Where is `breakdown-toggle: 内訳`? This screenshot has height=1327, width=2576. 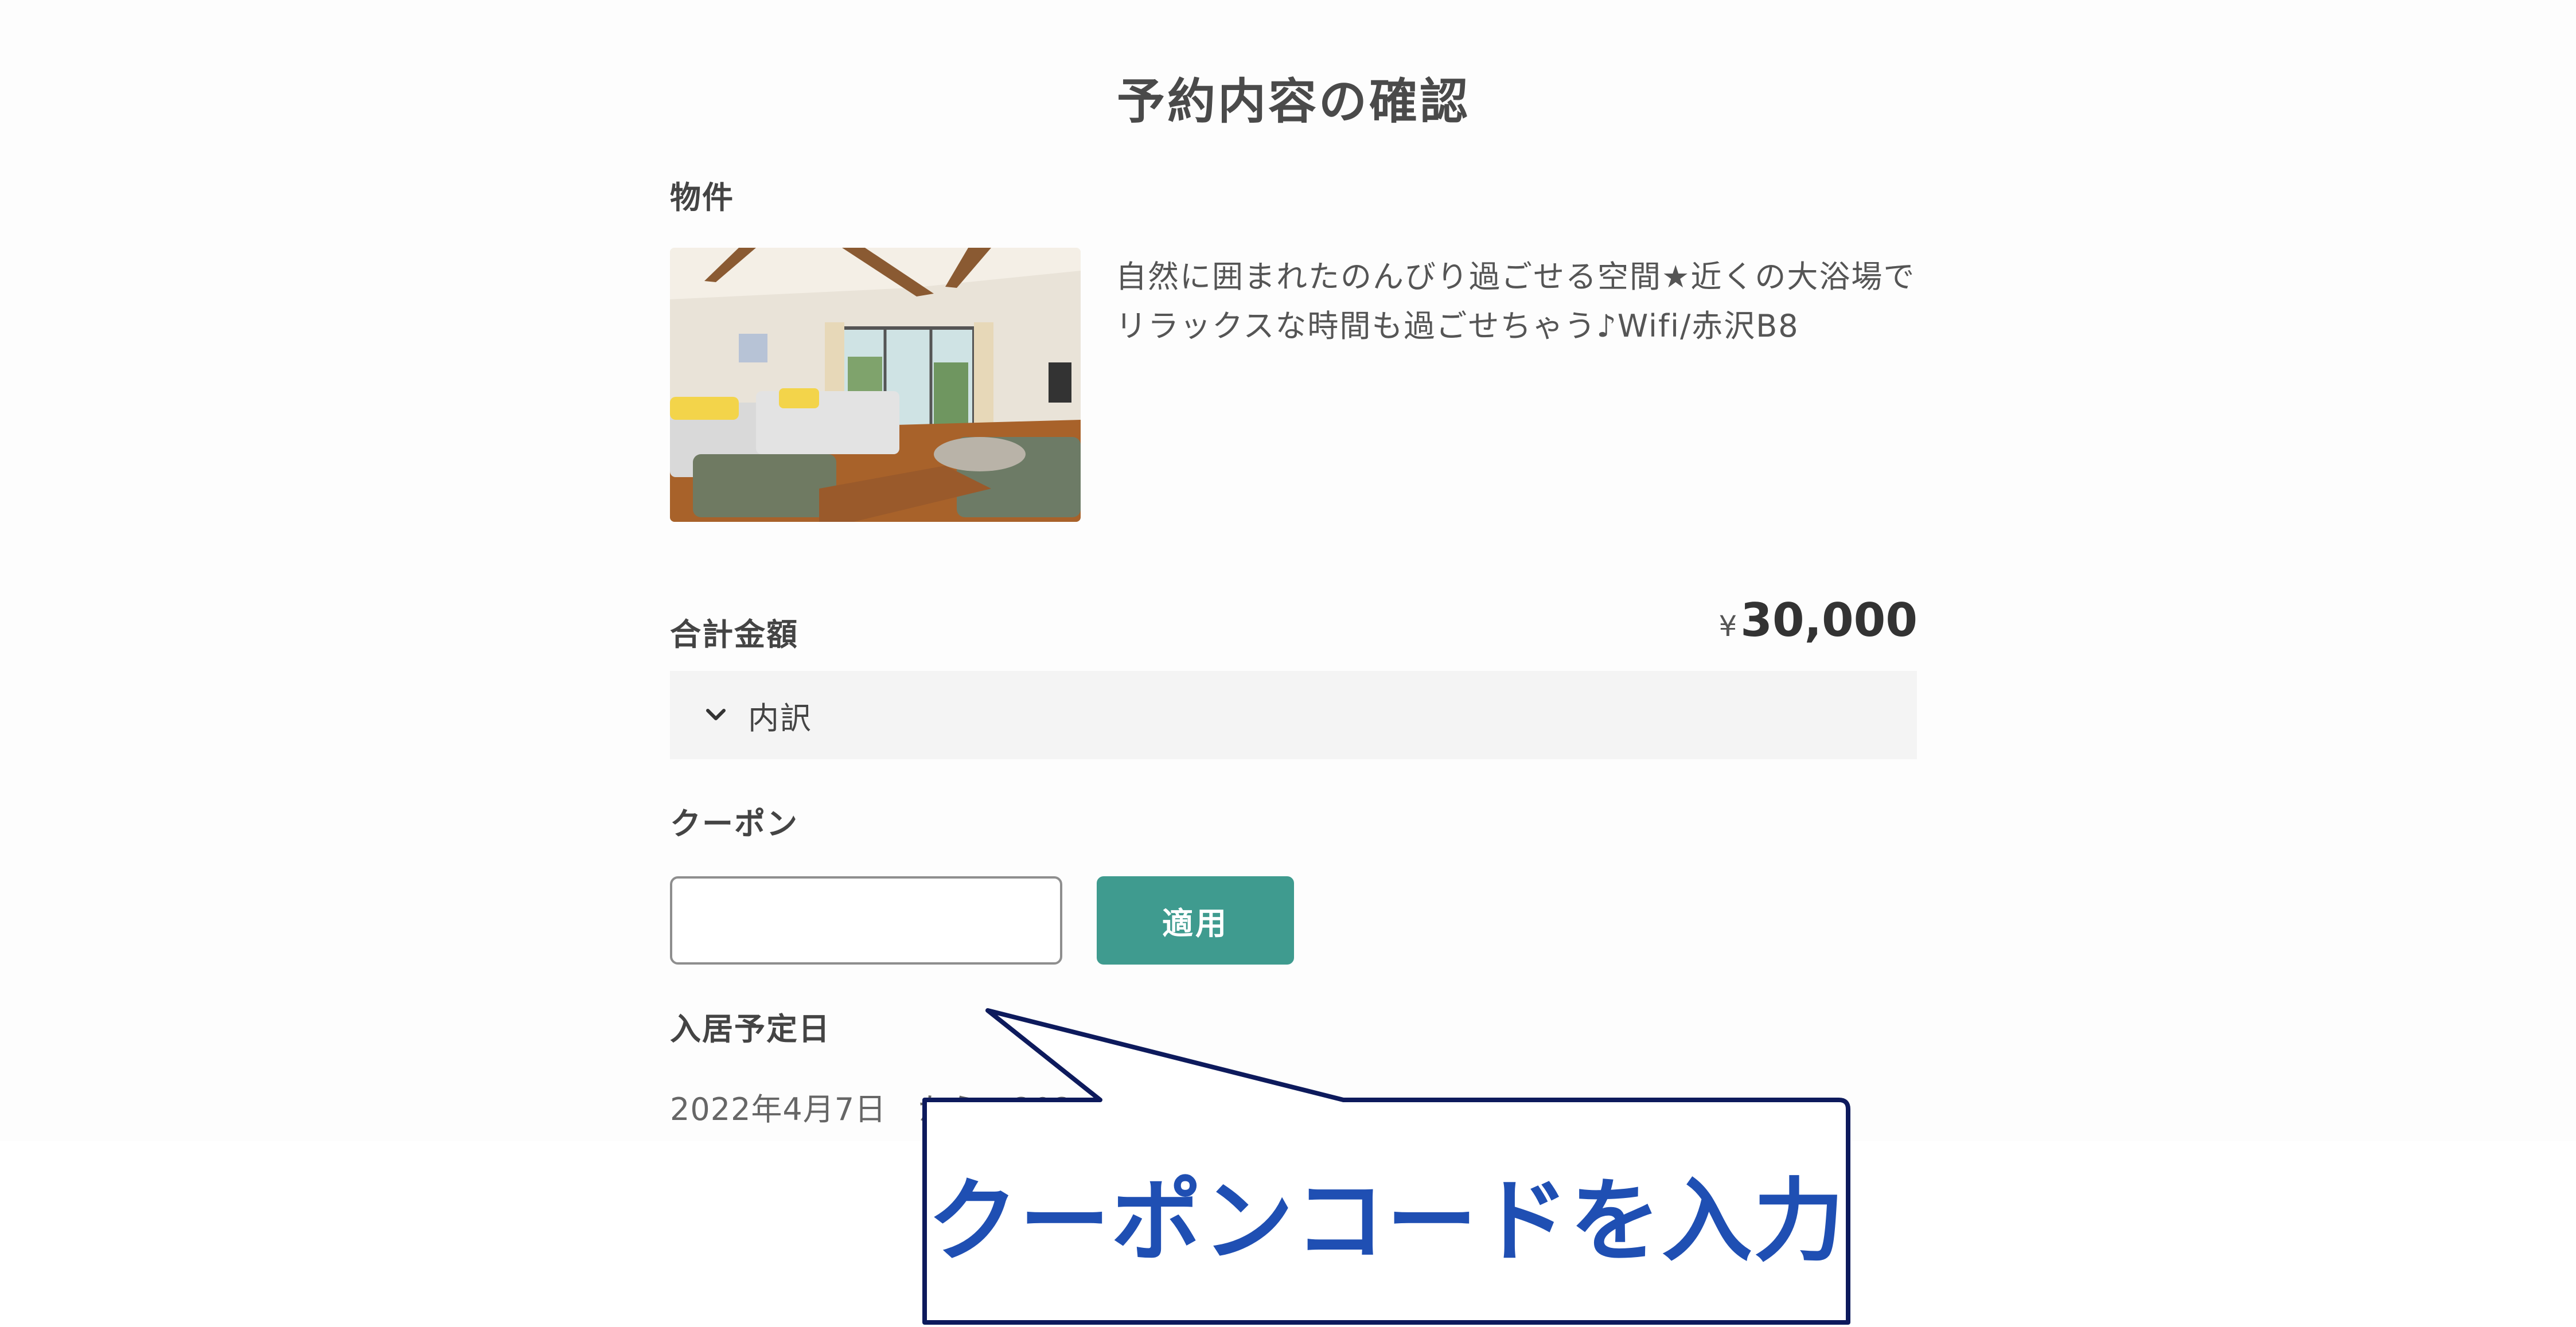
breakdown-toggle: 内訳 is located at coordinates (1294, 715).